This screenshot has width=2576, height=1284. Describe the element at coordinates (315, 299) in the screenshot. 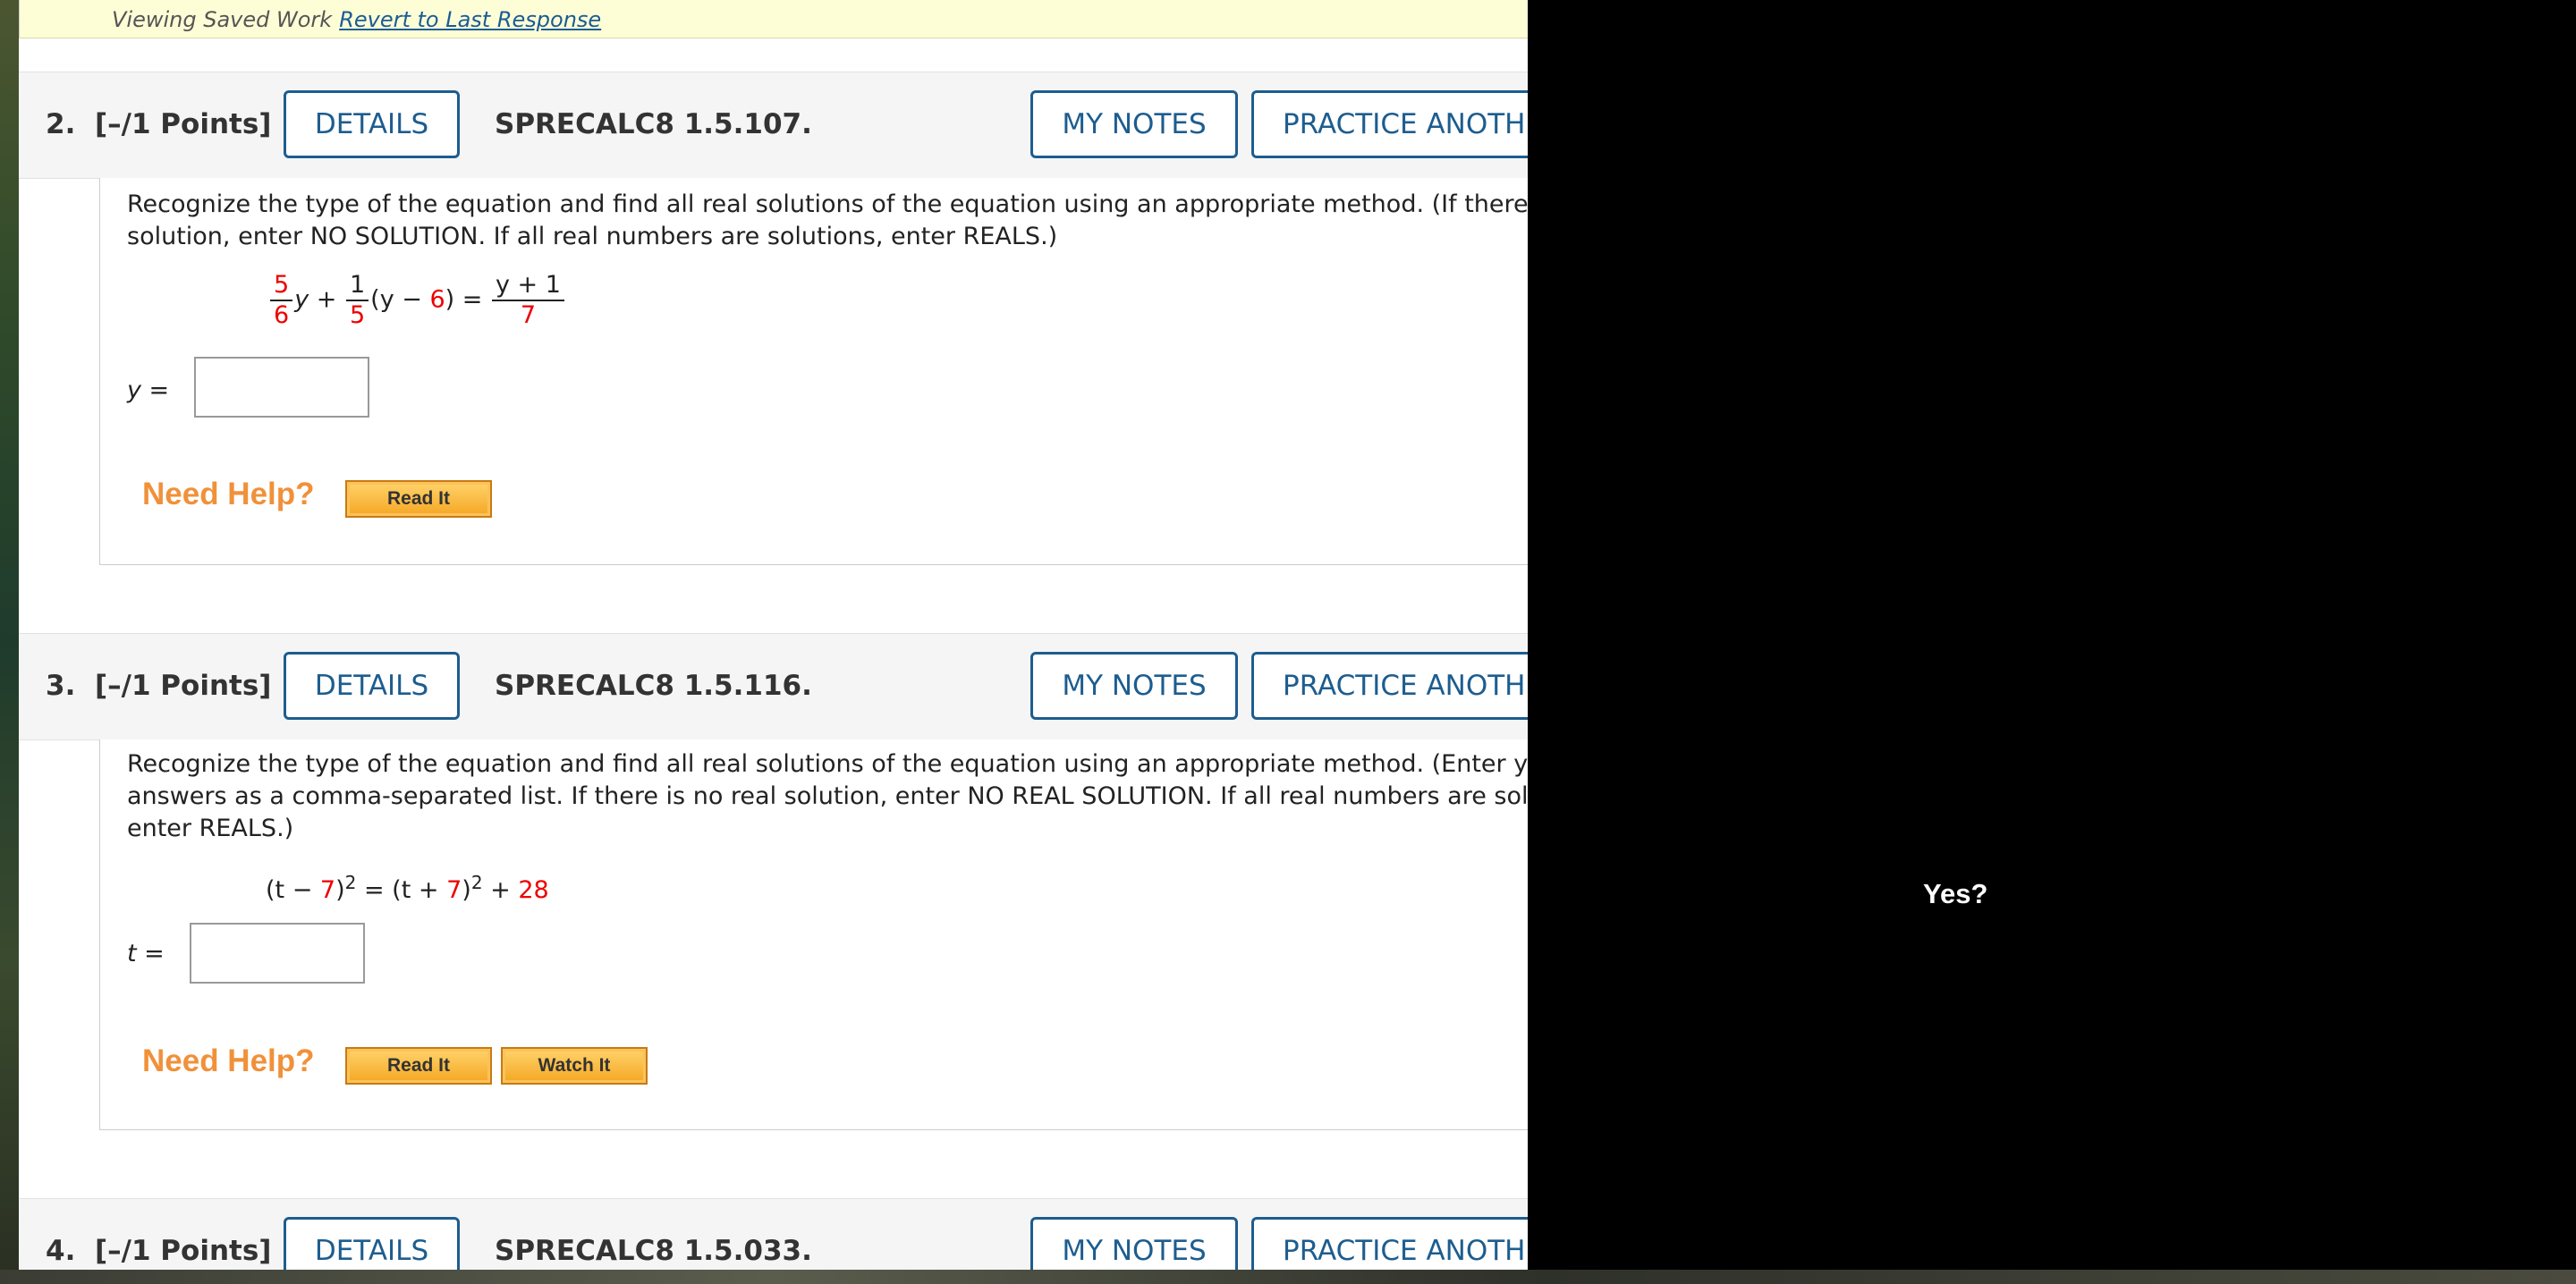

I see `equation-term: y +` at that location.